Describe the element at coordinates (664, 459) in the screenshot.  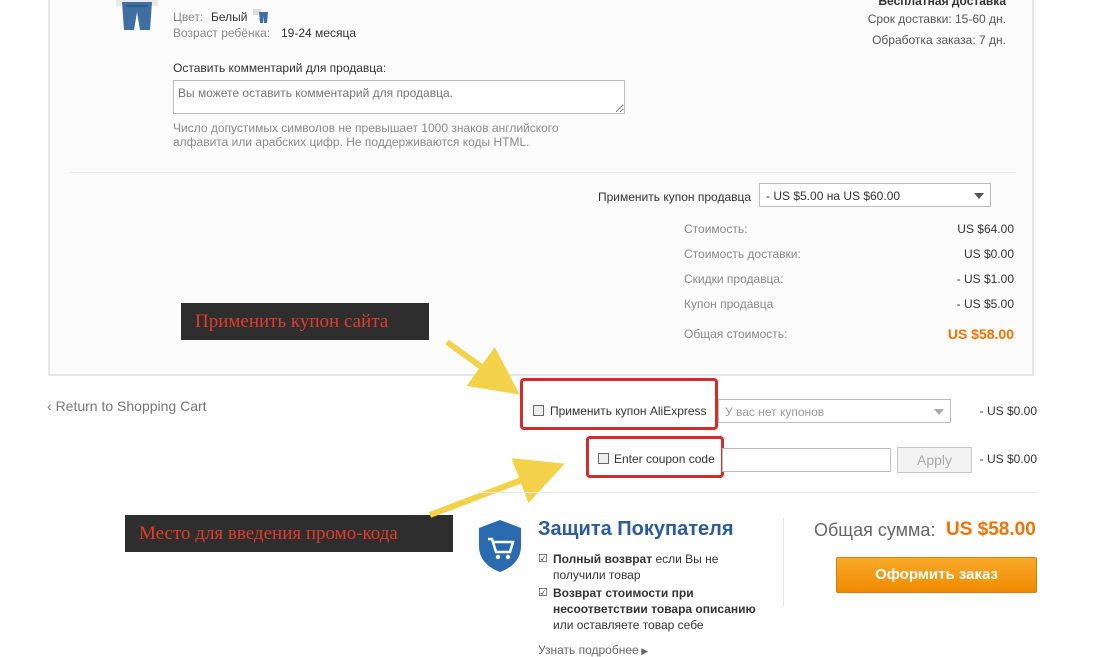
I see `coupon-code-label: Enter coupon code` at that location.